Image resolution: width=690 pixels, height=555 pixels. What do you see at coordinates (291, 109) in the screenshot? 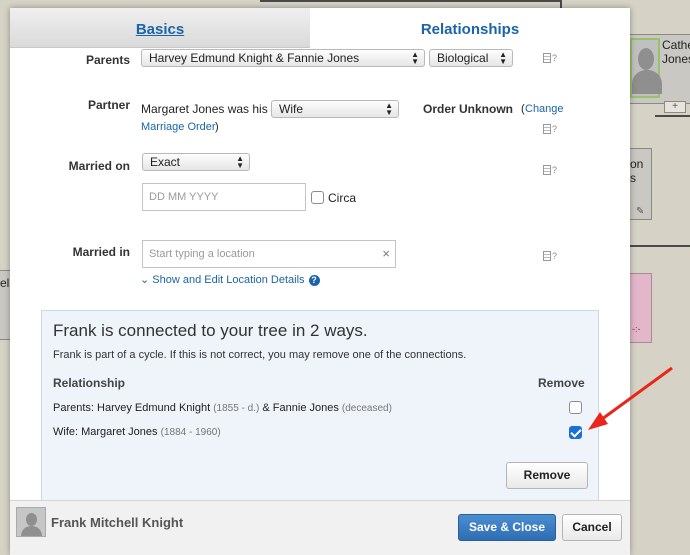
I see `partner-relation-value: Wife` at bounding box center [291, 109].